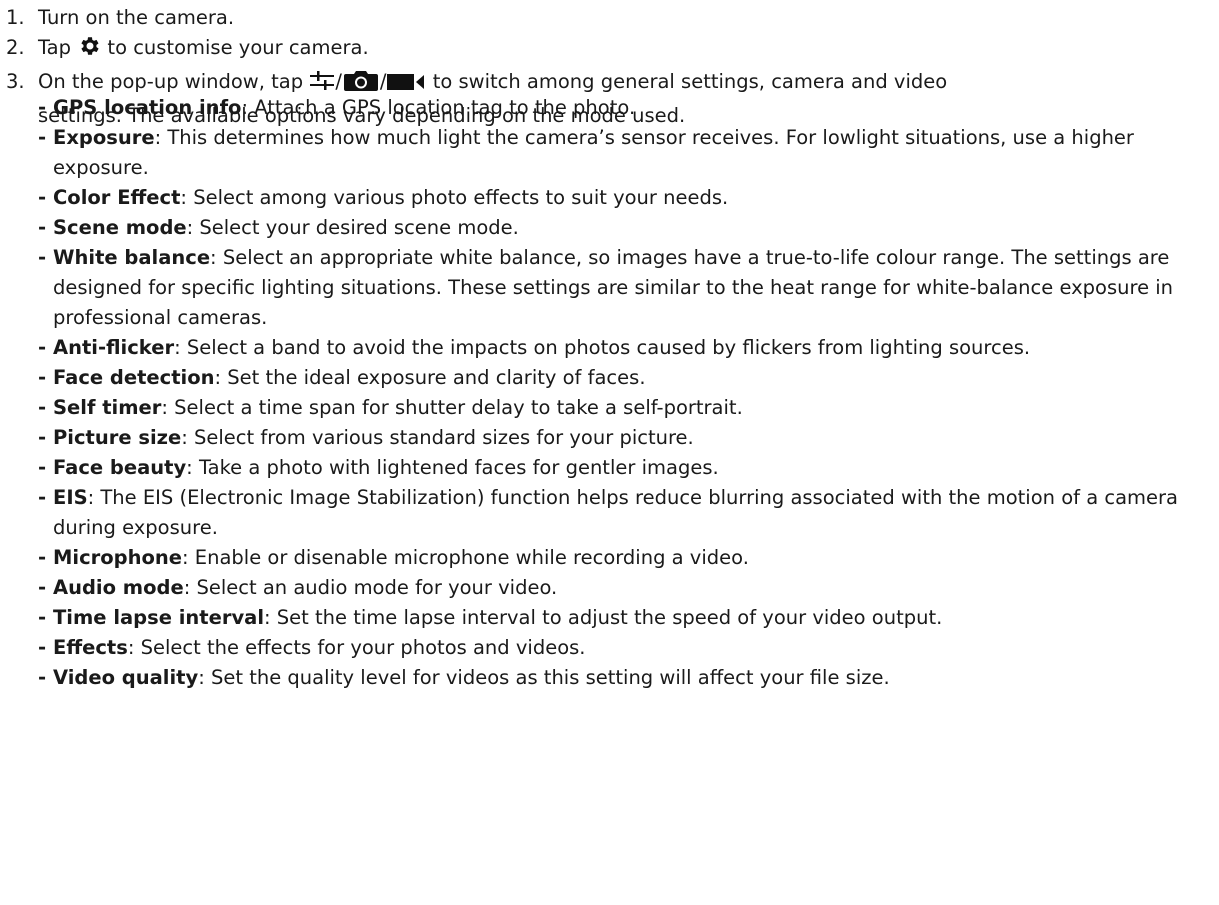  Describe the element at coordinates (114, 347) in the screenshot. I see `option-name: Anti-flicker` at that location.